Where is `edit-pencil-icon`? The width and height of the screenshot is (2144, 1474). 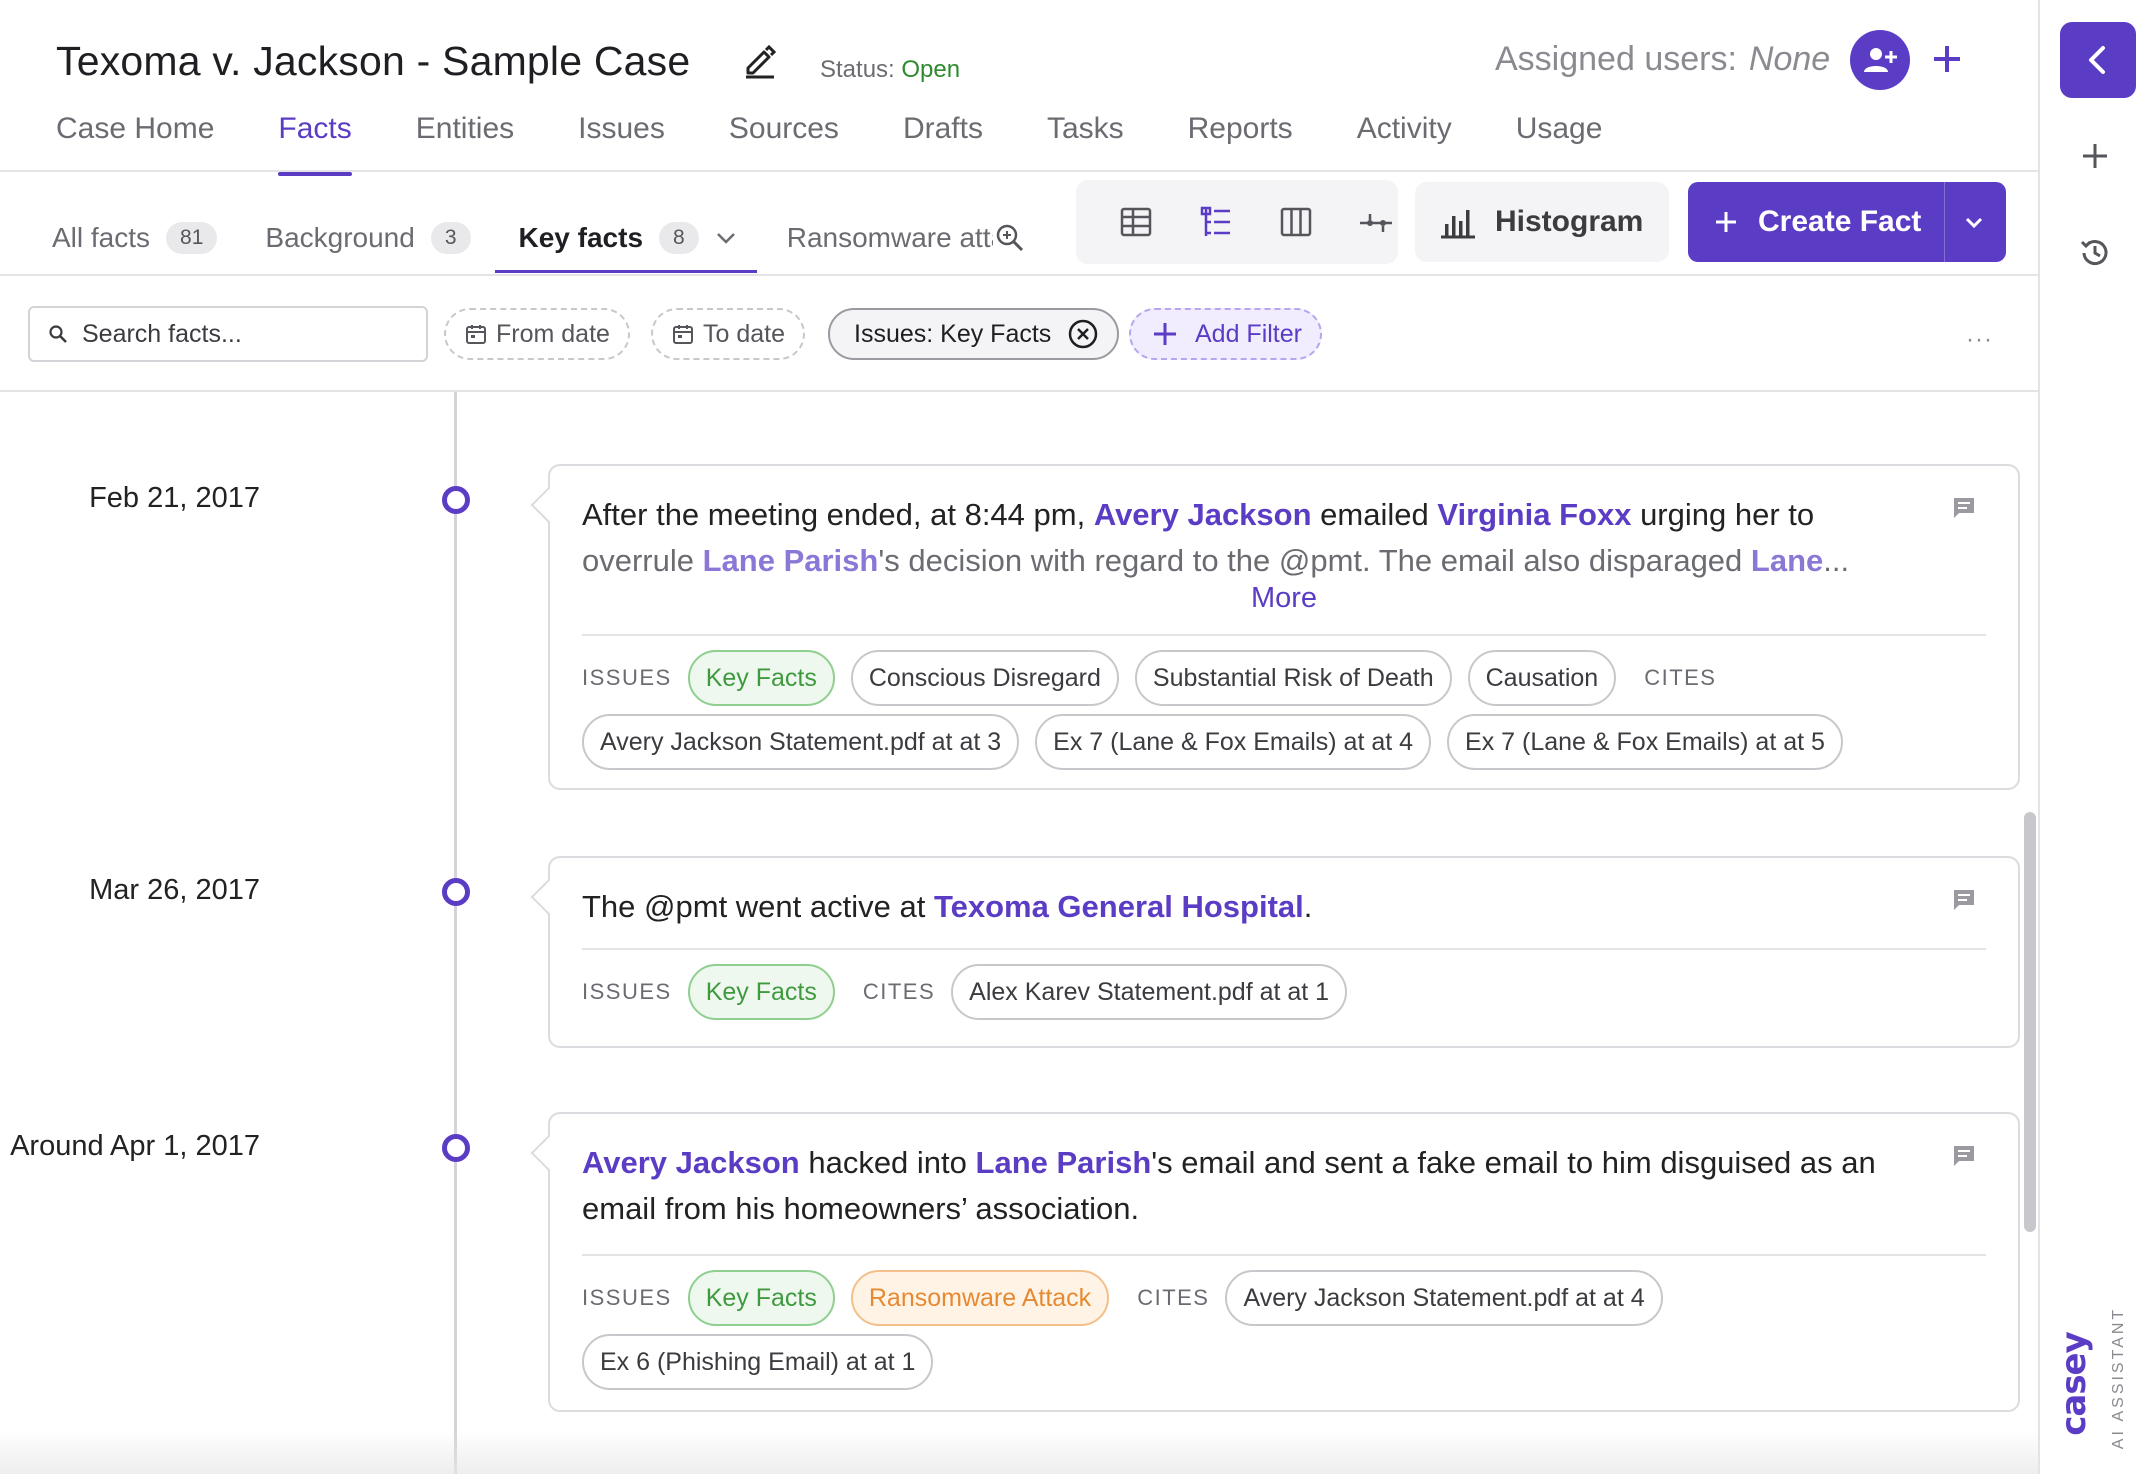 edit-pencil-icon is located at coordinates (760, 60).